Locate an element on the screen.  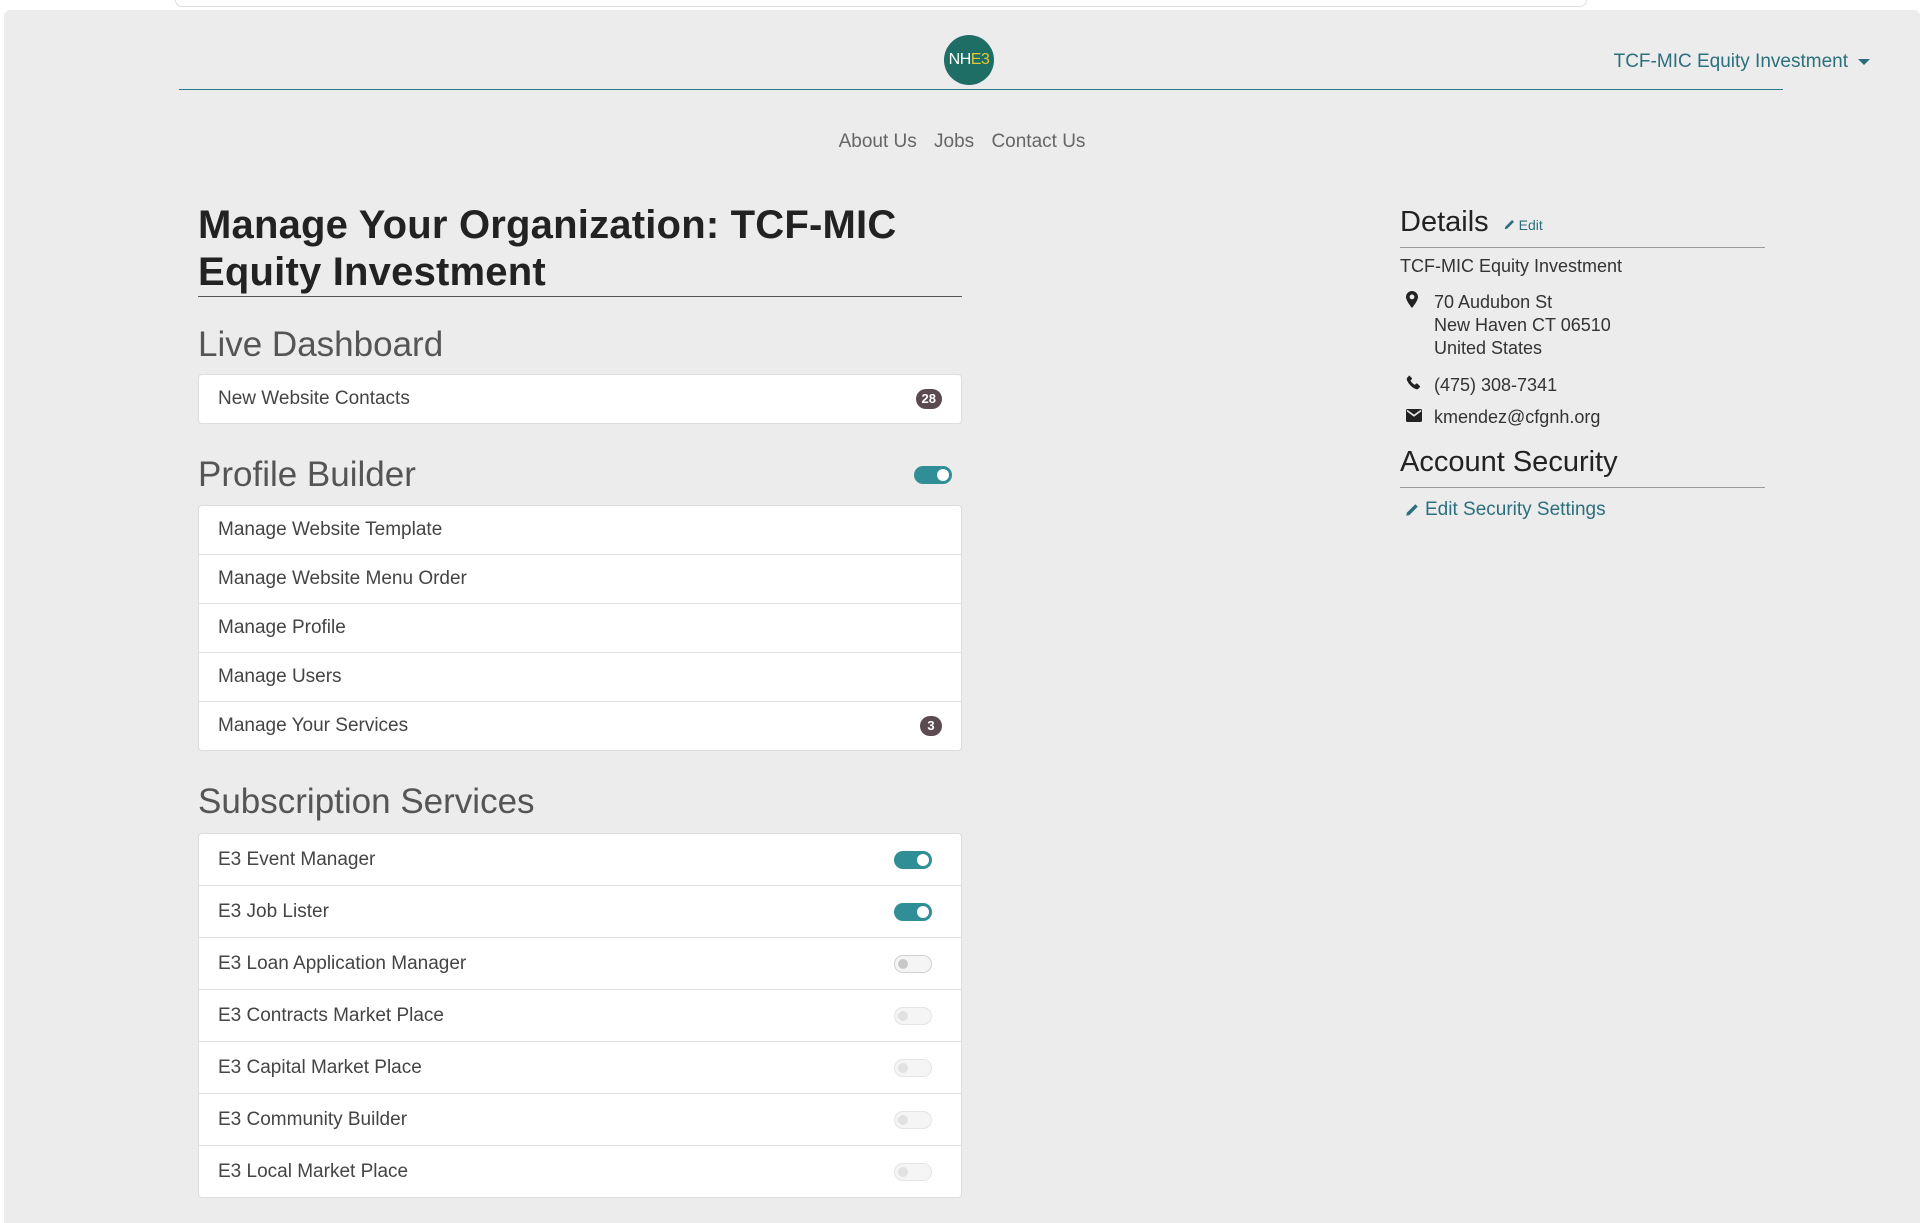
address-line-3: United States is located at coordinates (1488, 348).